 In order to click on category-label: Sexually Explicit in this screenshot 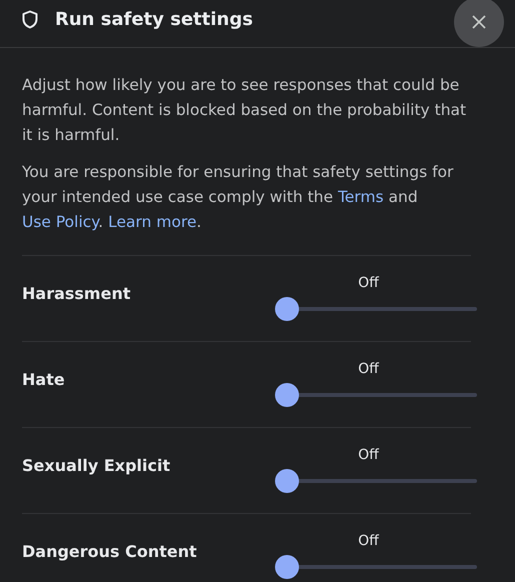, I will do `click(96, 466)`.